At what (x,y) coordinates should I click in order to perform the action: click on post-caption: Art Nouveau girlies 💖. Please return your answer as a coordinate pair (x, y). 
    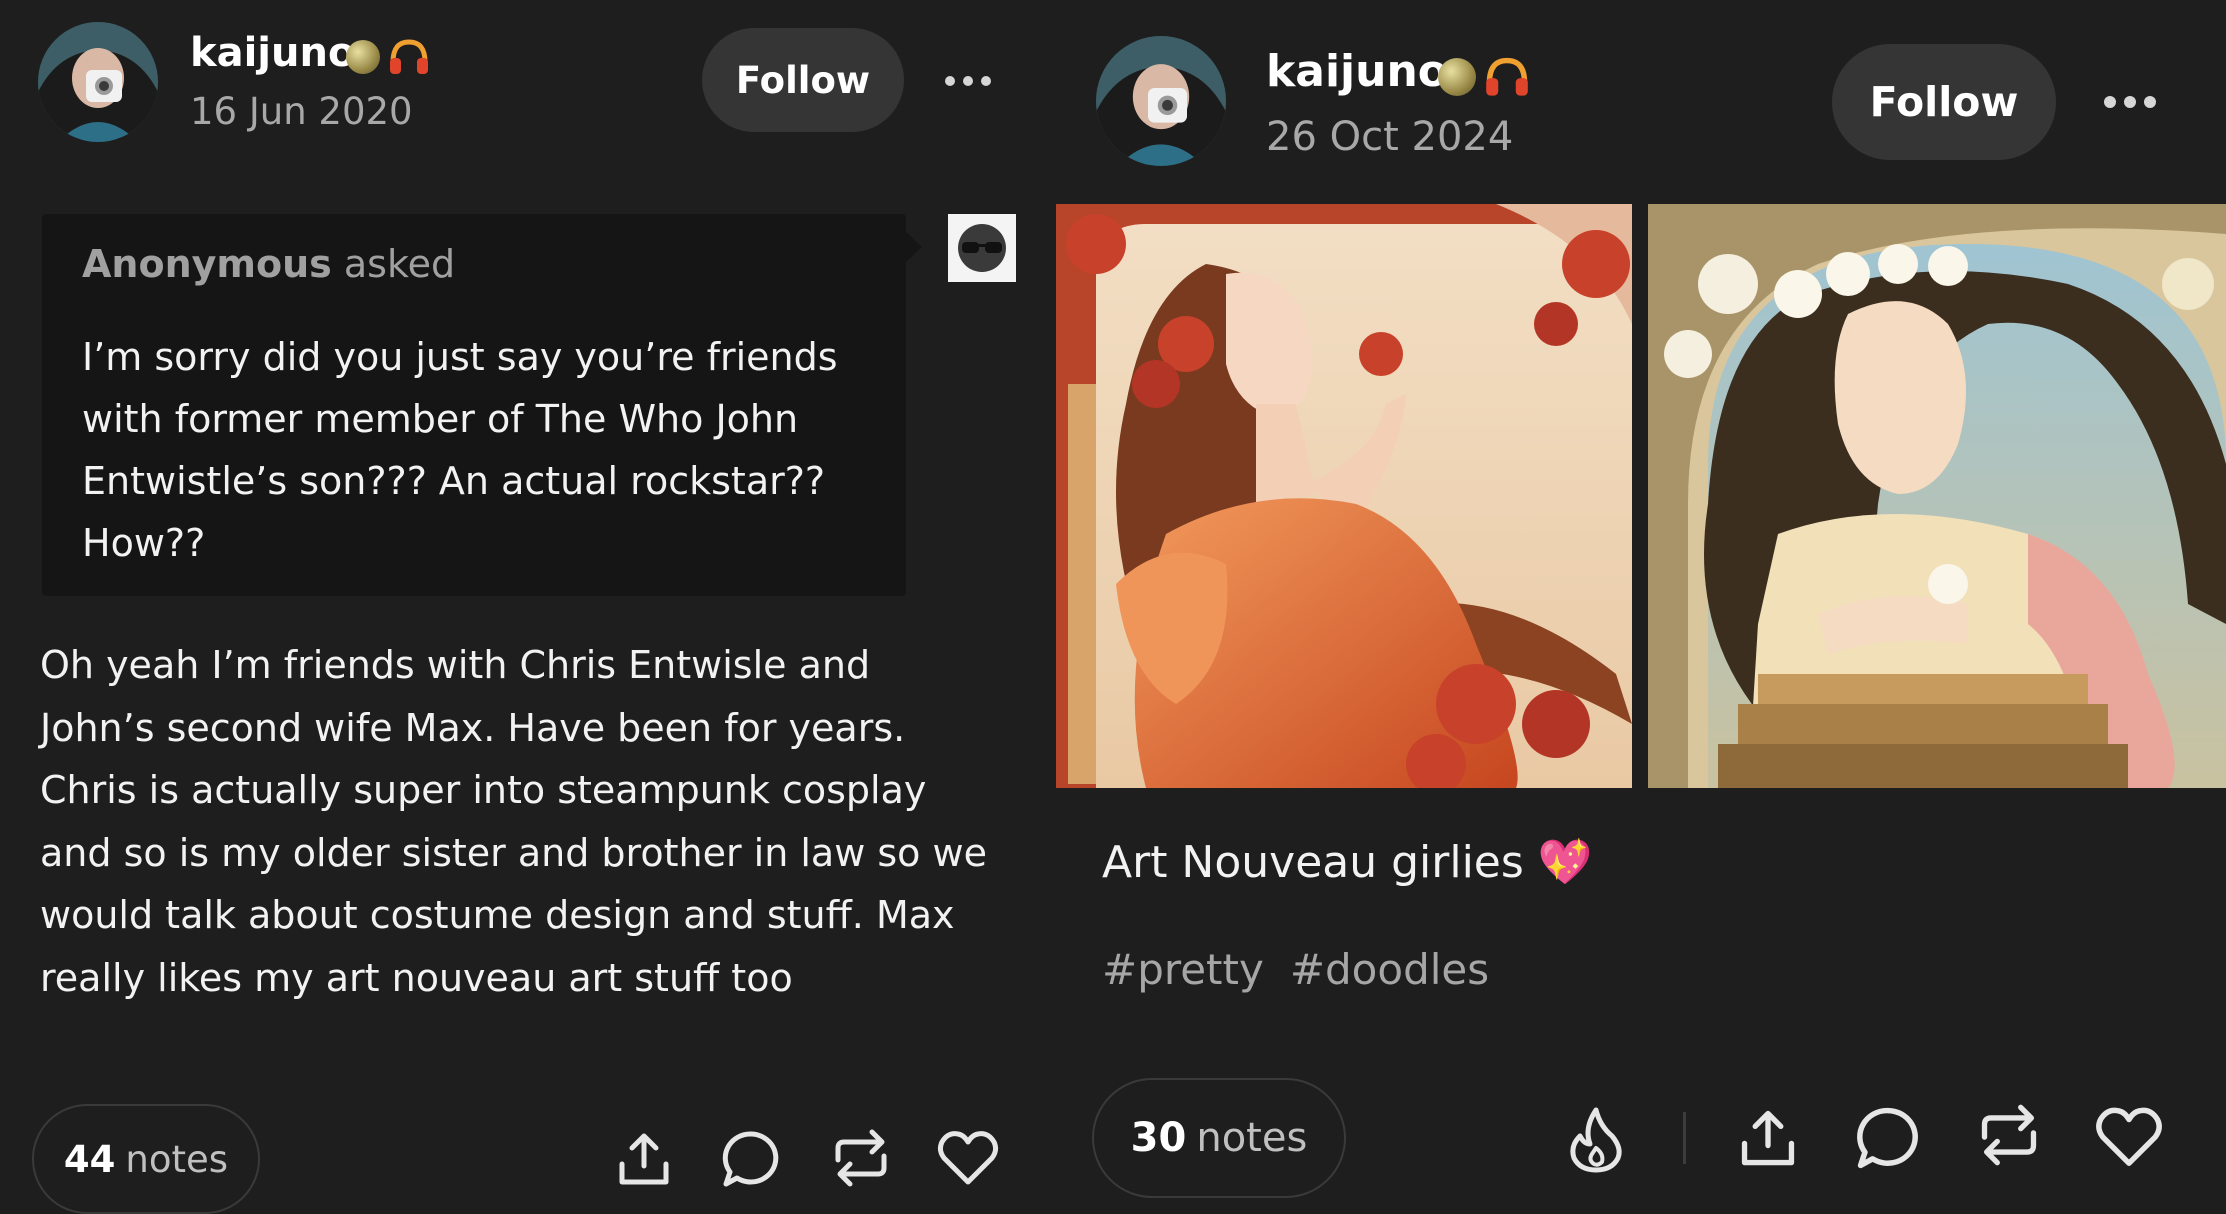
    Looking at the image, I should click on (1347, 862).